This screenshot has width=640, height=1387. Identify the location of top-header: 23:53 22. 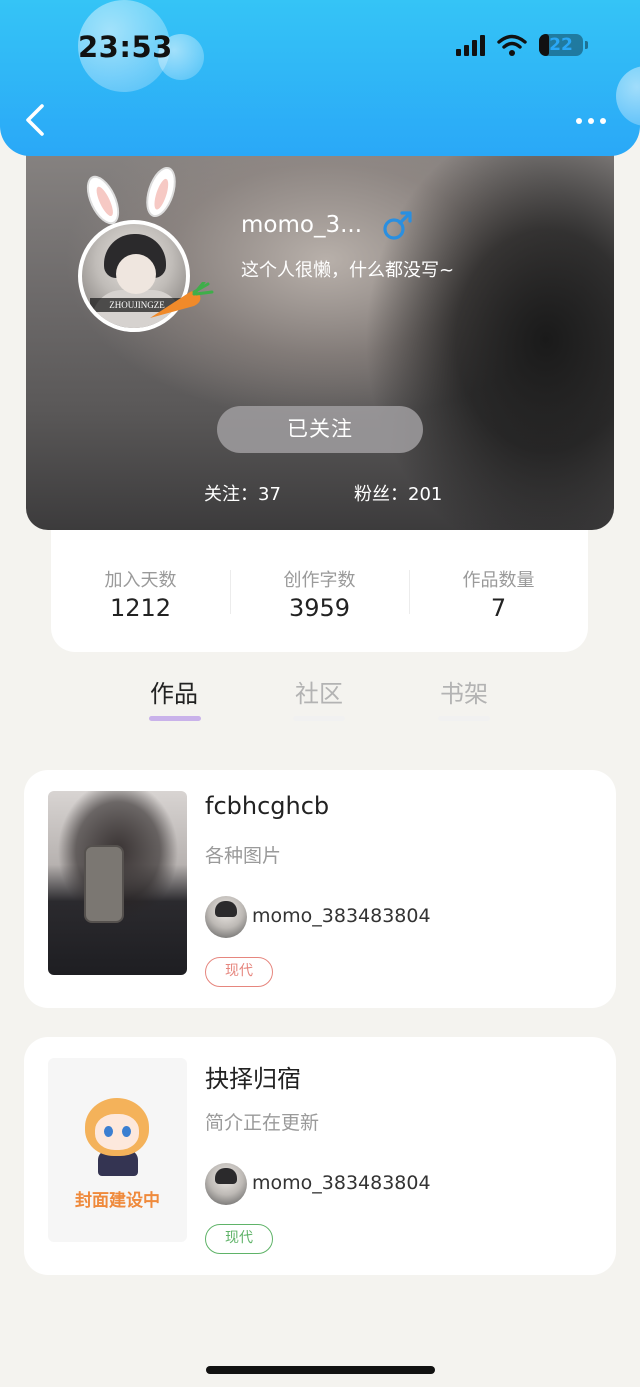
(320, 78).